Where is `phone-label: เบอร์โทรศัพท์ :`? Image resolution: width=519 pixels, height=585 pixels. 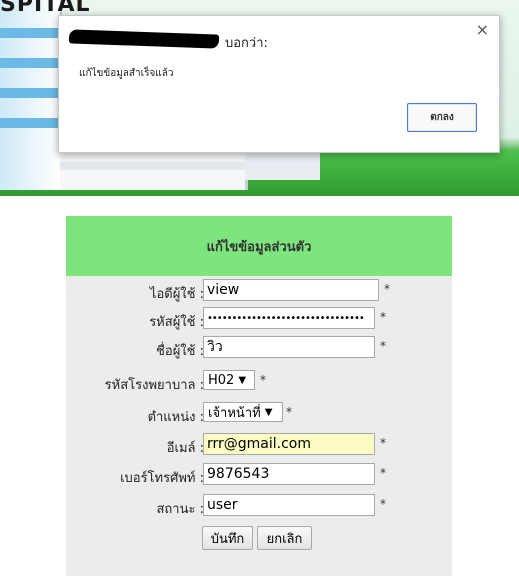 phone-label: เบอร์โทรศัพท์ : is located at coordinates (162, 478).